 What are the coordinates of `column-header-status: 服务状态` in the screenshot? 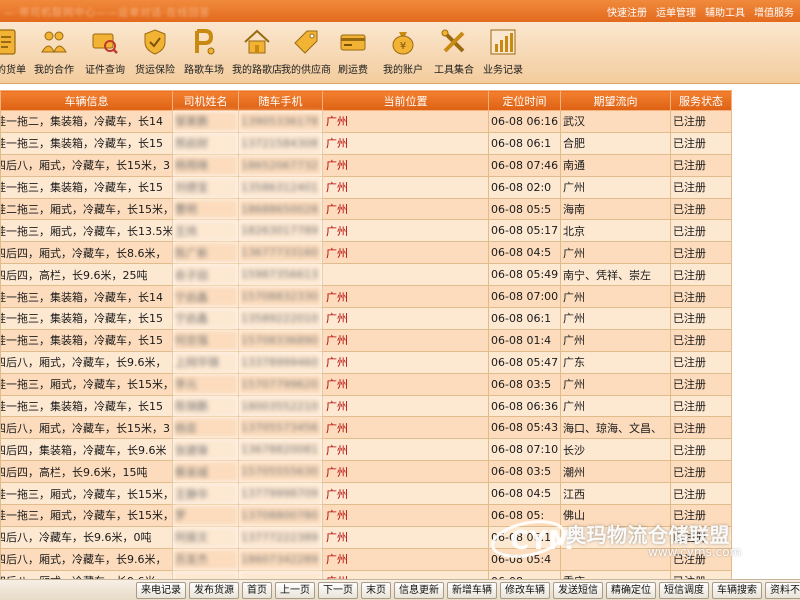 It's located at (701, 100).